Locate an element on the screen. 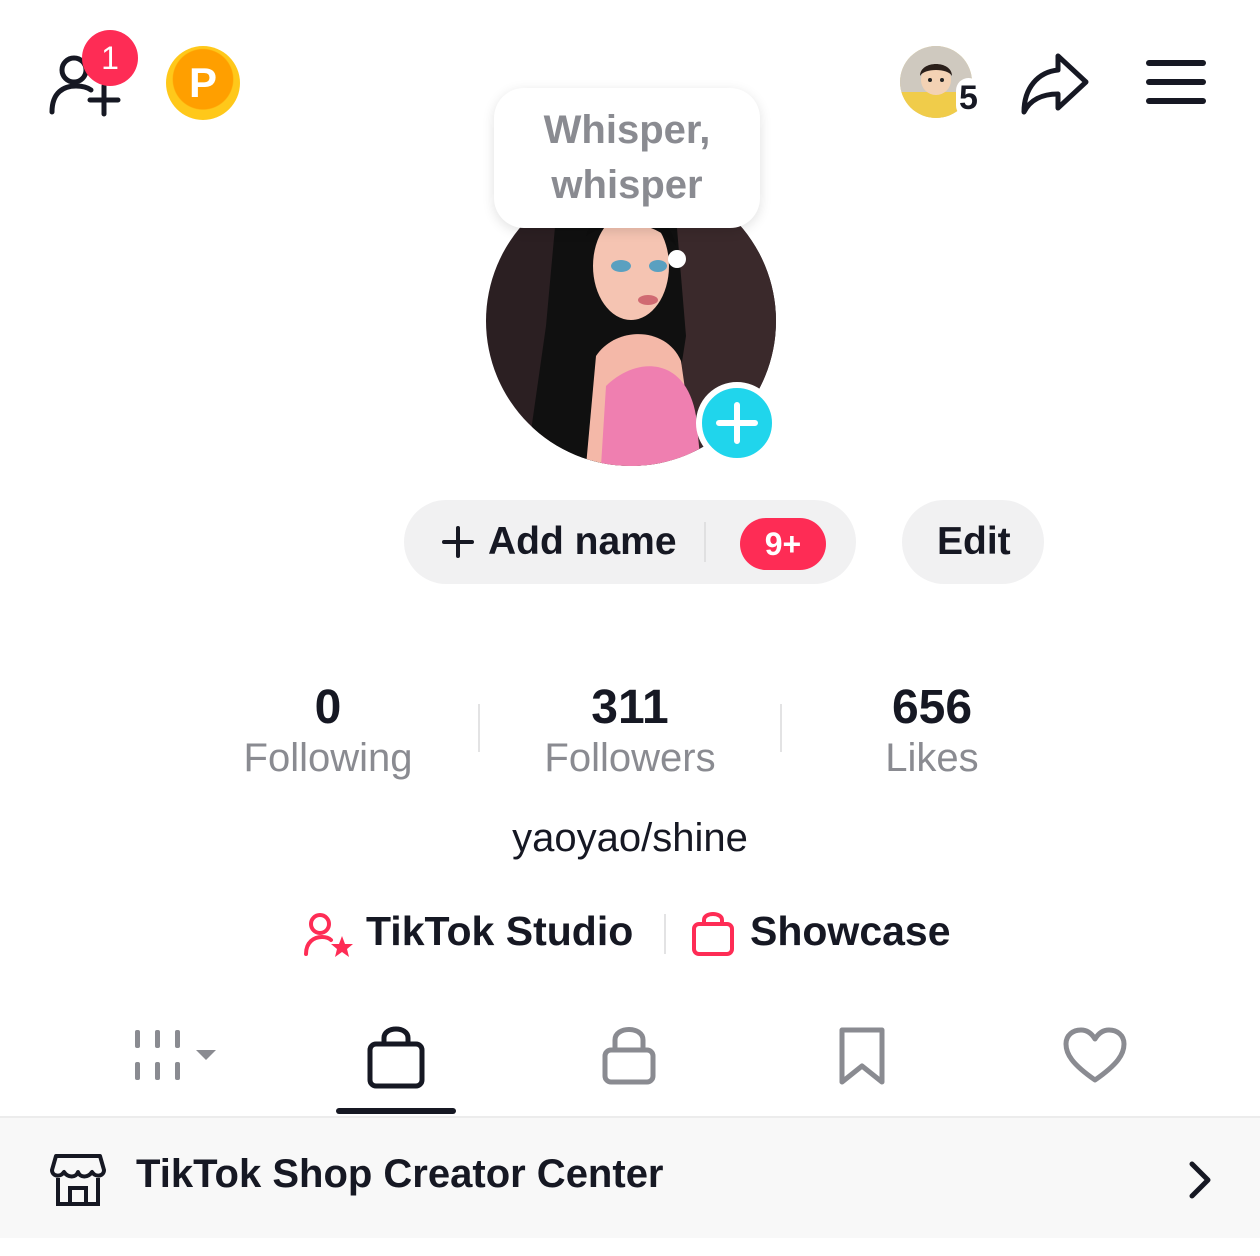  tab-videos is located at coordinates (176, 1056).